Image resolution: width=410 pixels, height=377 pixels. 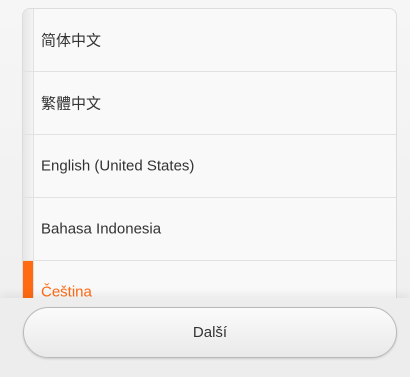 I want to click on next-button: Další, so click(x=210, y=332).